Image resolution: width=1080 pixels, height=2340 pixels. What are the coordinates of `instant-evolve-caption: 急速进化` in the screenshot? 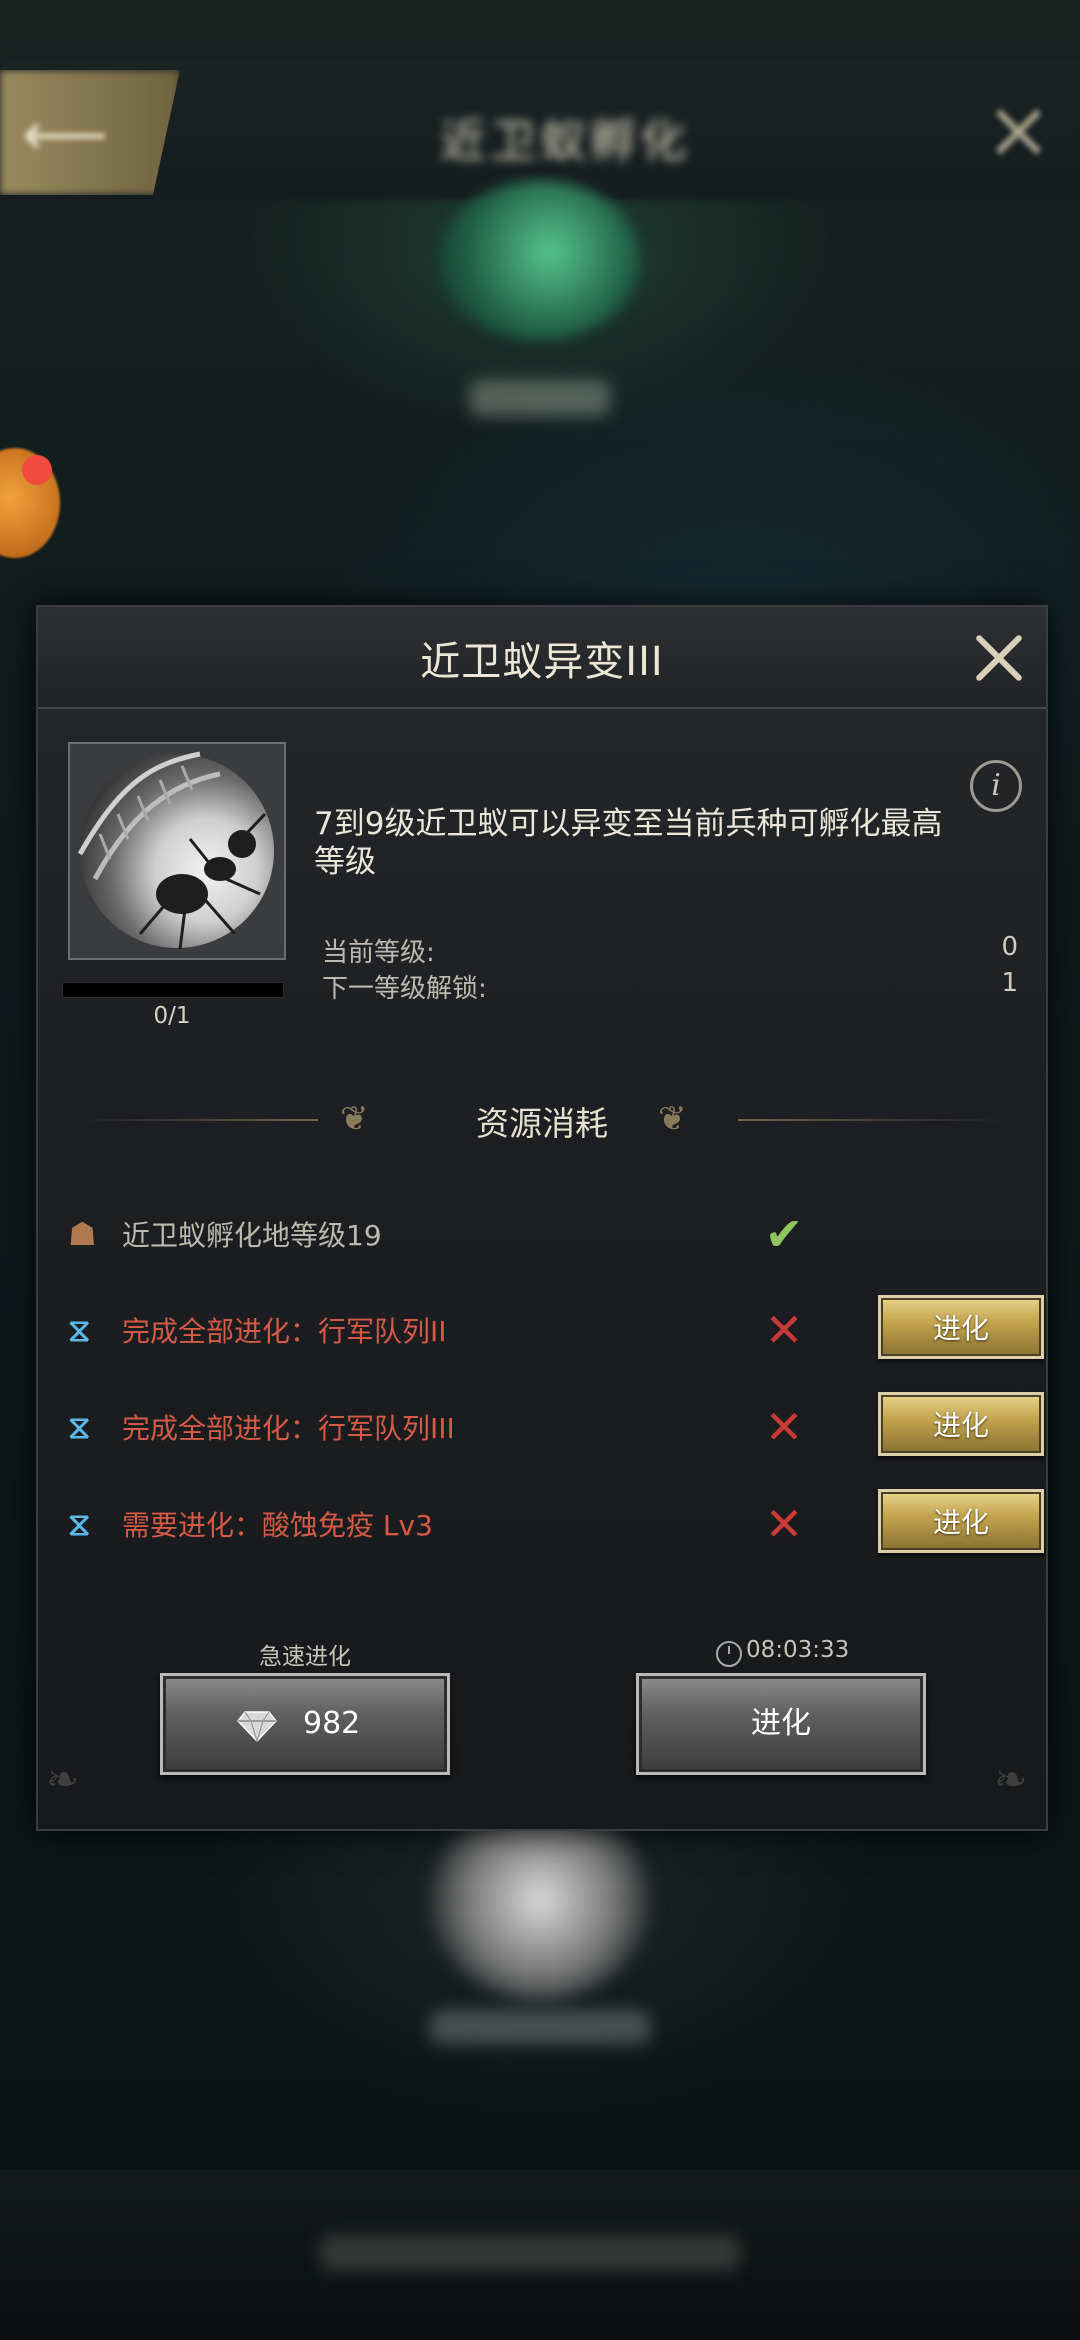 It's located at (305, 1657).